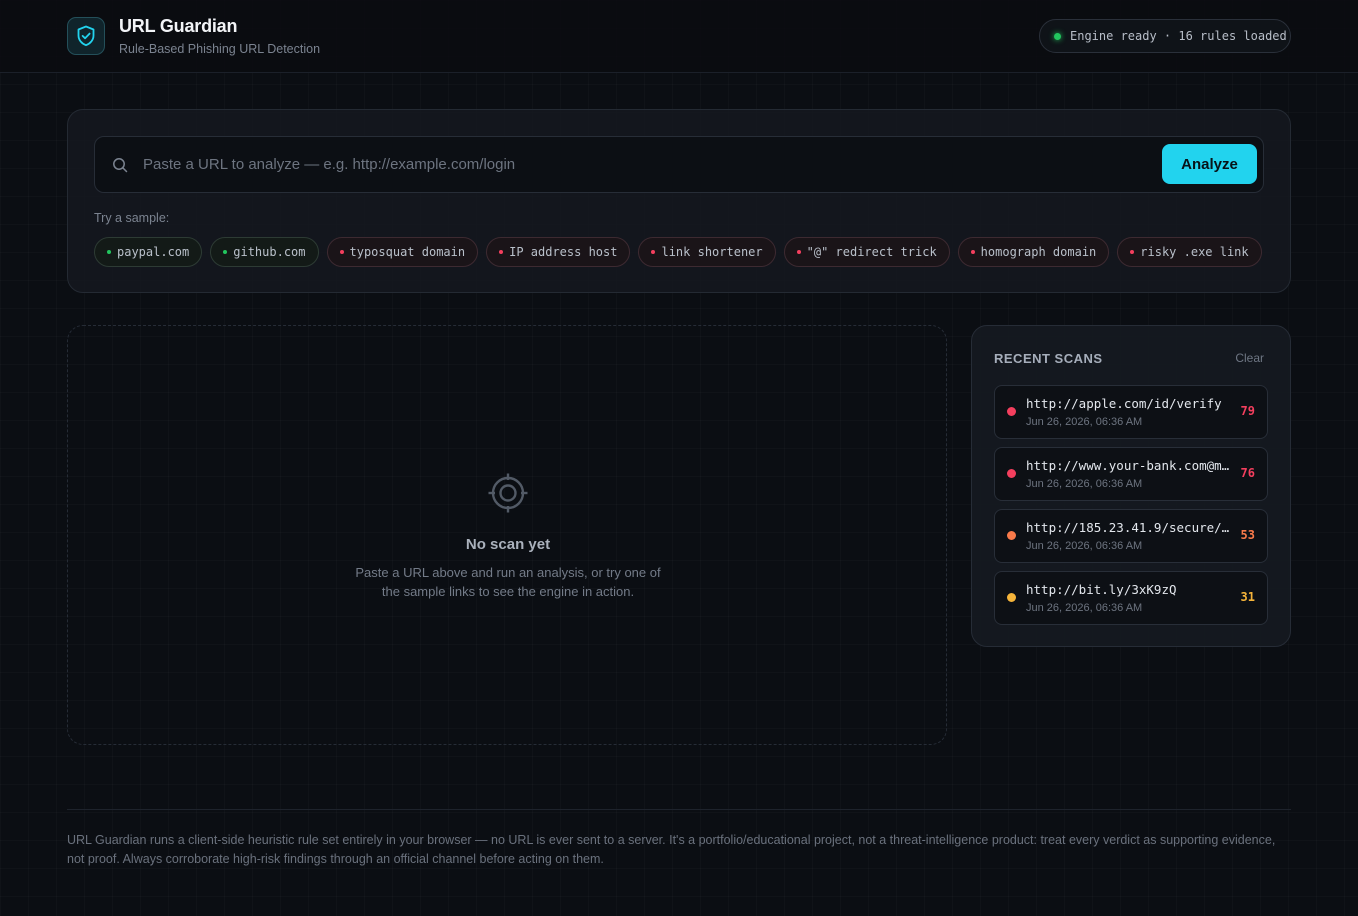 This screenshot has height=916, width=1358. I want to click on sample-label: Try a sample:, so click(132, 218).